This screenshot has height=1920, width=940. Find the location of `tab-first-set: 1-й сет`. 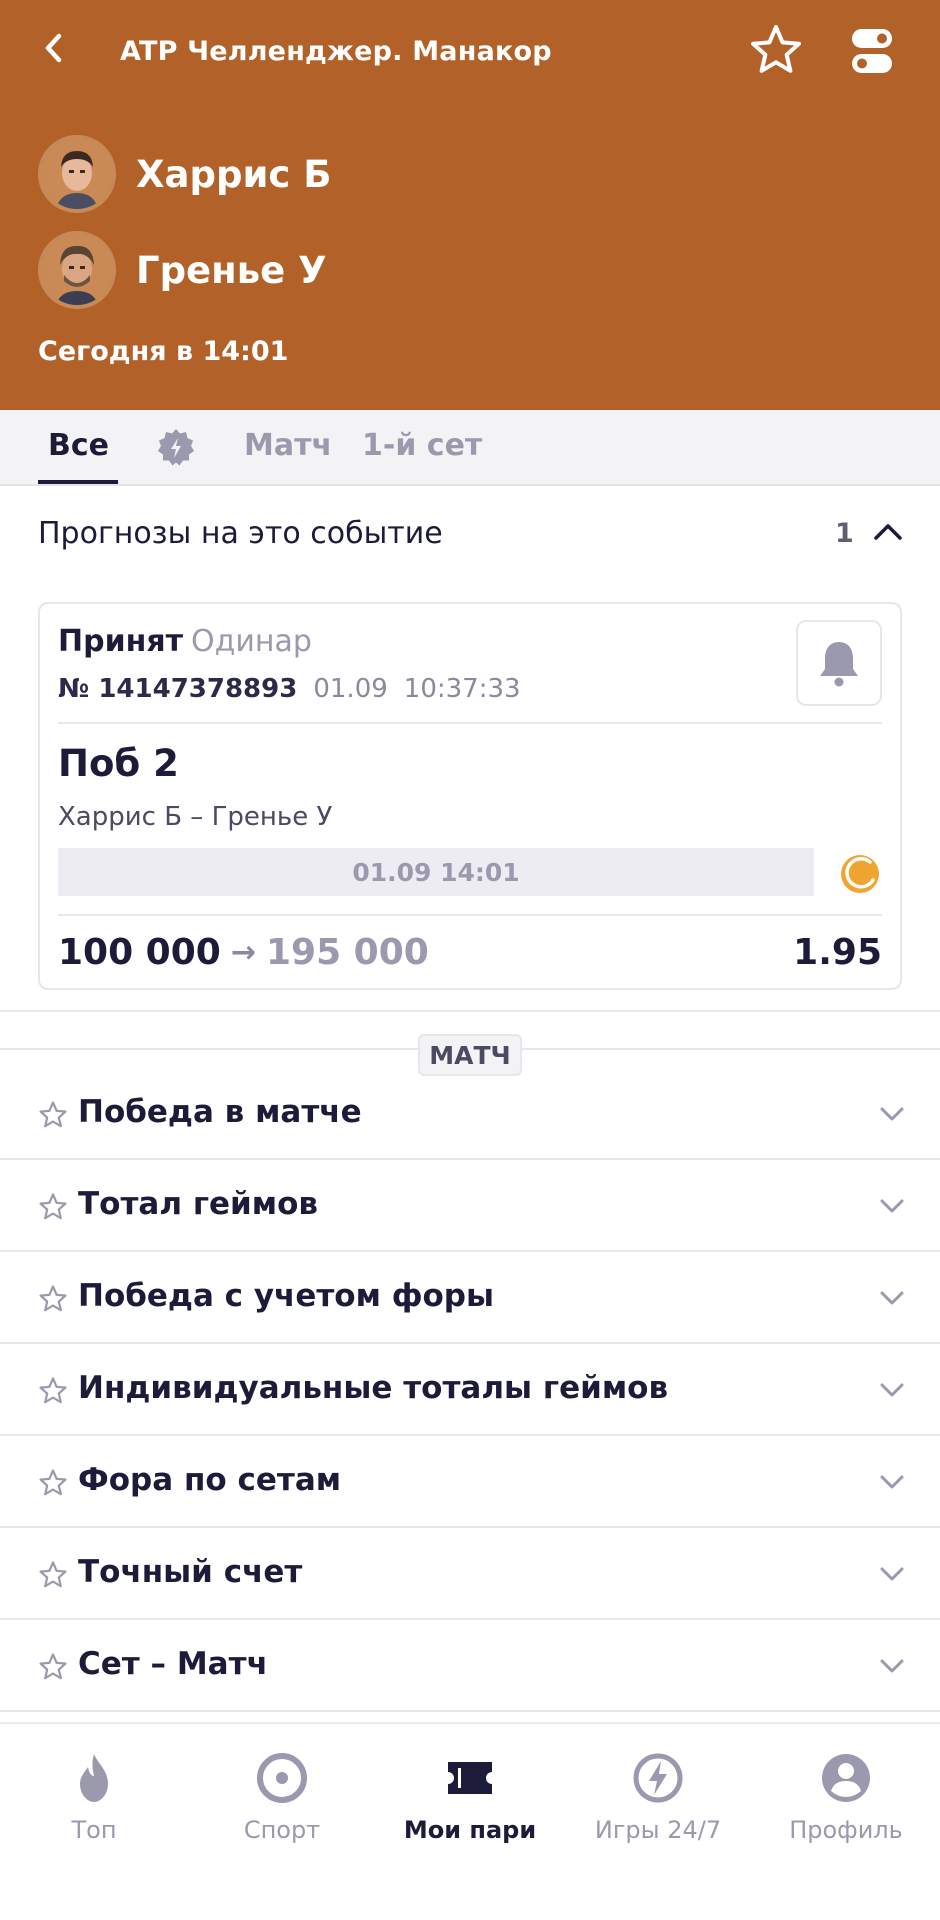

tab-first-set: 1-й сет is located at coordinates (422, 448).